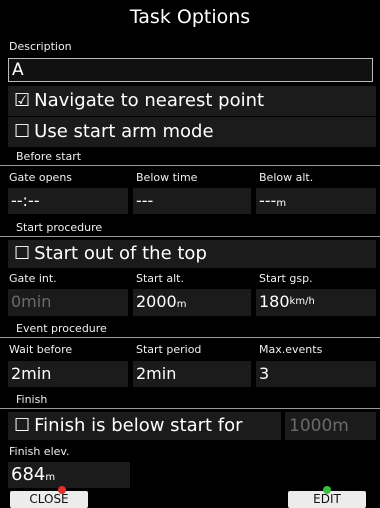  I want to click on finish-elev-label: Finish elev., so click(39, 451).